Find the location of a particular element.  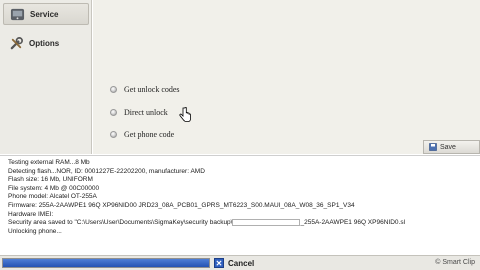

status-bar: ✕ Cancel © Smart Clip is located at coordinates (240, 262).